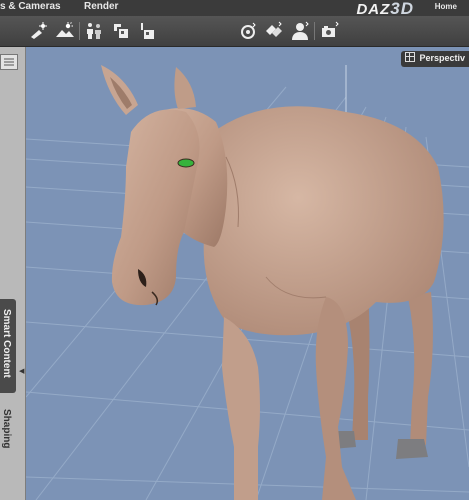 This screenshot has width=469, height=500. Describe the element at coordinates (13, 273) in the screenshot. I see `side-panel: Smart Content Shaping ◀` at that location.